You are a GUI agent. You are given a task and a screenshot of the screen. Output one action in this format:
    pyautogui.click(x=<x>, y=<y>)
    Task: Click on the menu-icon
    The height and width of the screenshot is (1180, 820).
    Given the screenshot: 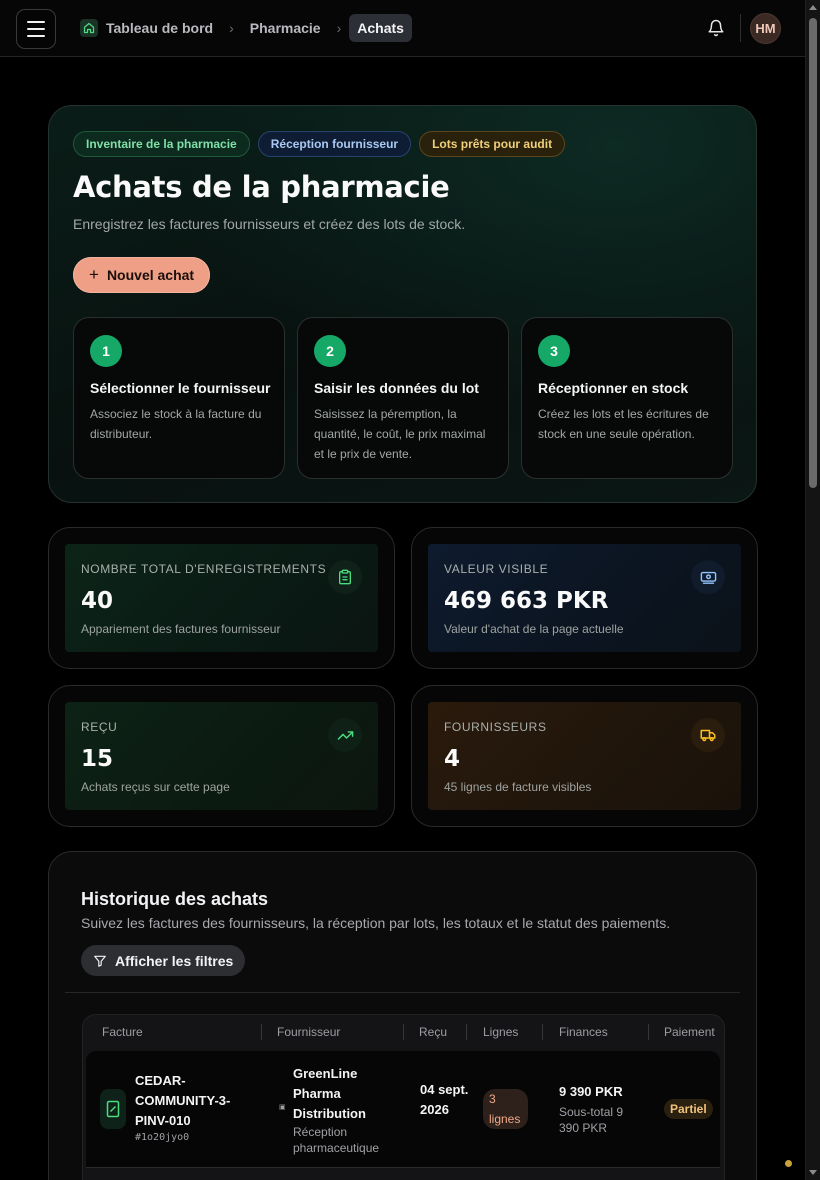 What is the action you would take?
    pyautogui.click(x=36, y=22)
    